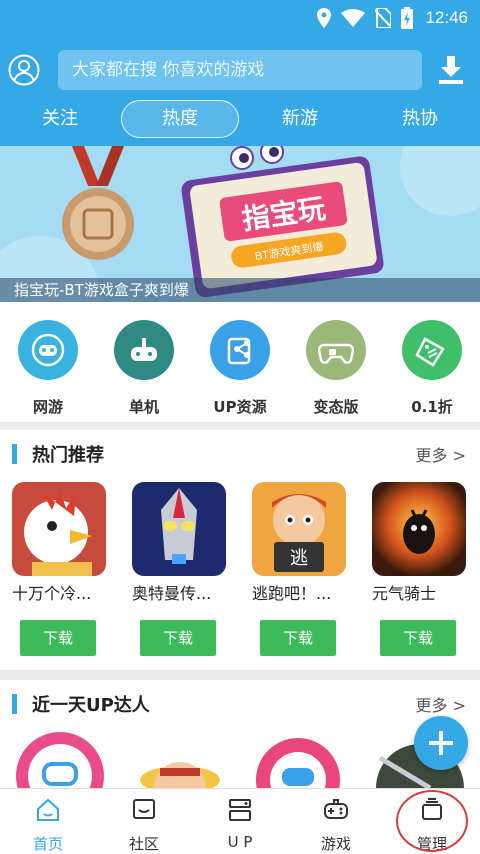 This screenshot has height=854, width=480. What do you see at coordinates (336, 809) in the screenshot?
I see `games-icon` at bounding box center [336, 809].